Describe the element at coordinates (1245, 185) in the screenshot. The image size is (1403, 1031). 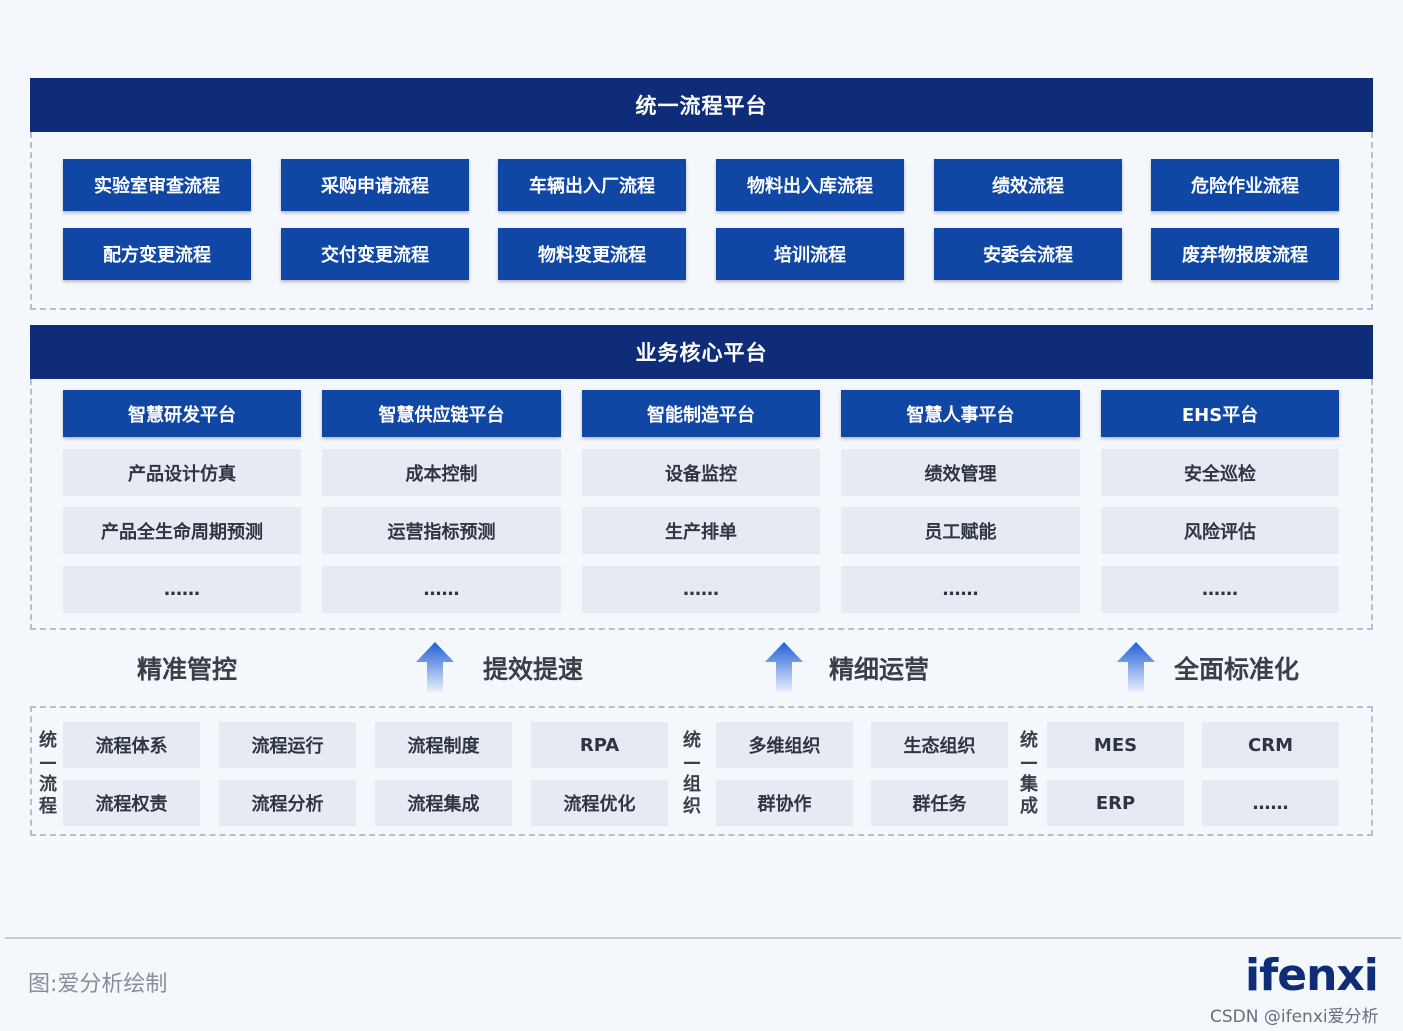
I see `process-hazardous-work: 危险作业流程` at that location.